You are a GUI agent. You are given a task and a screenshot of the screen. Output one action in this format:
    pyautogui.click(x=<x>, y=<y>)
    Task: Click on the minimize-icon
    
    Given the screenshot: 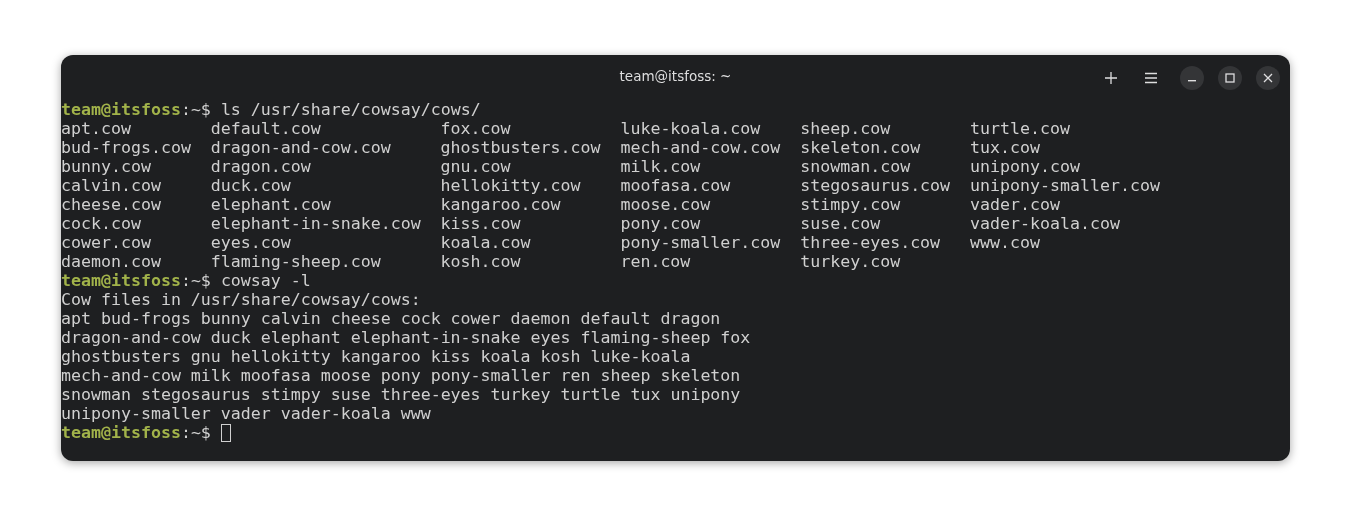 What is the action you would take?
    pyautogui.click(x=1192, y=81)
    